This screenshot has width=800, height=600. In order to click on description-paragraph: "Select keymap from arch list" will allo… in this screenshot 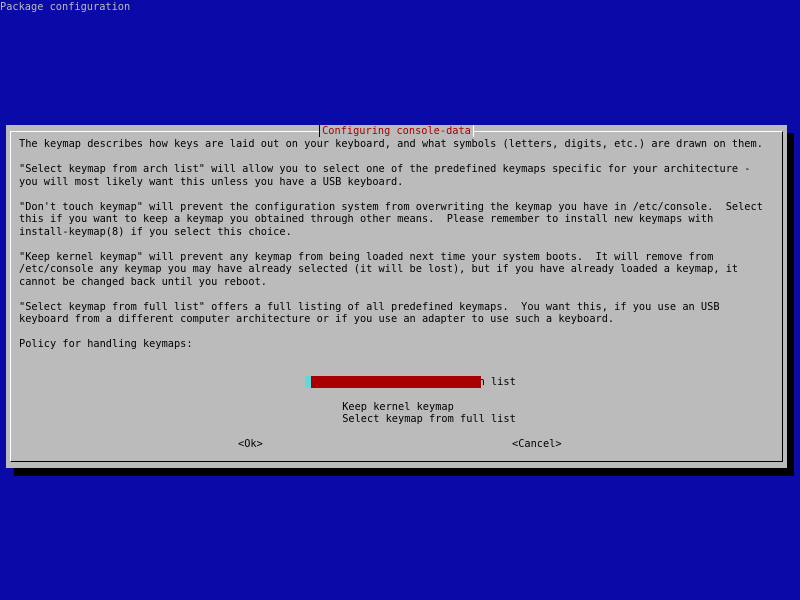, I will do `click(385, 175)`.